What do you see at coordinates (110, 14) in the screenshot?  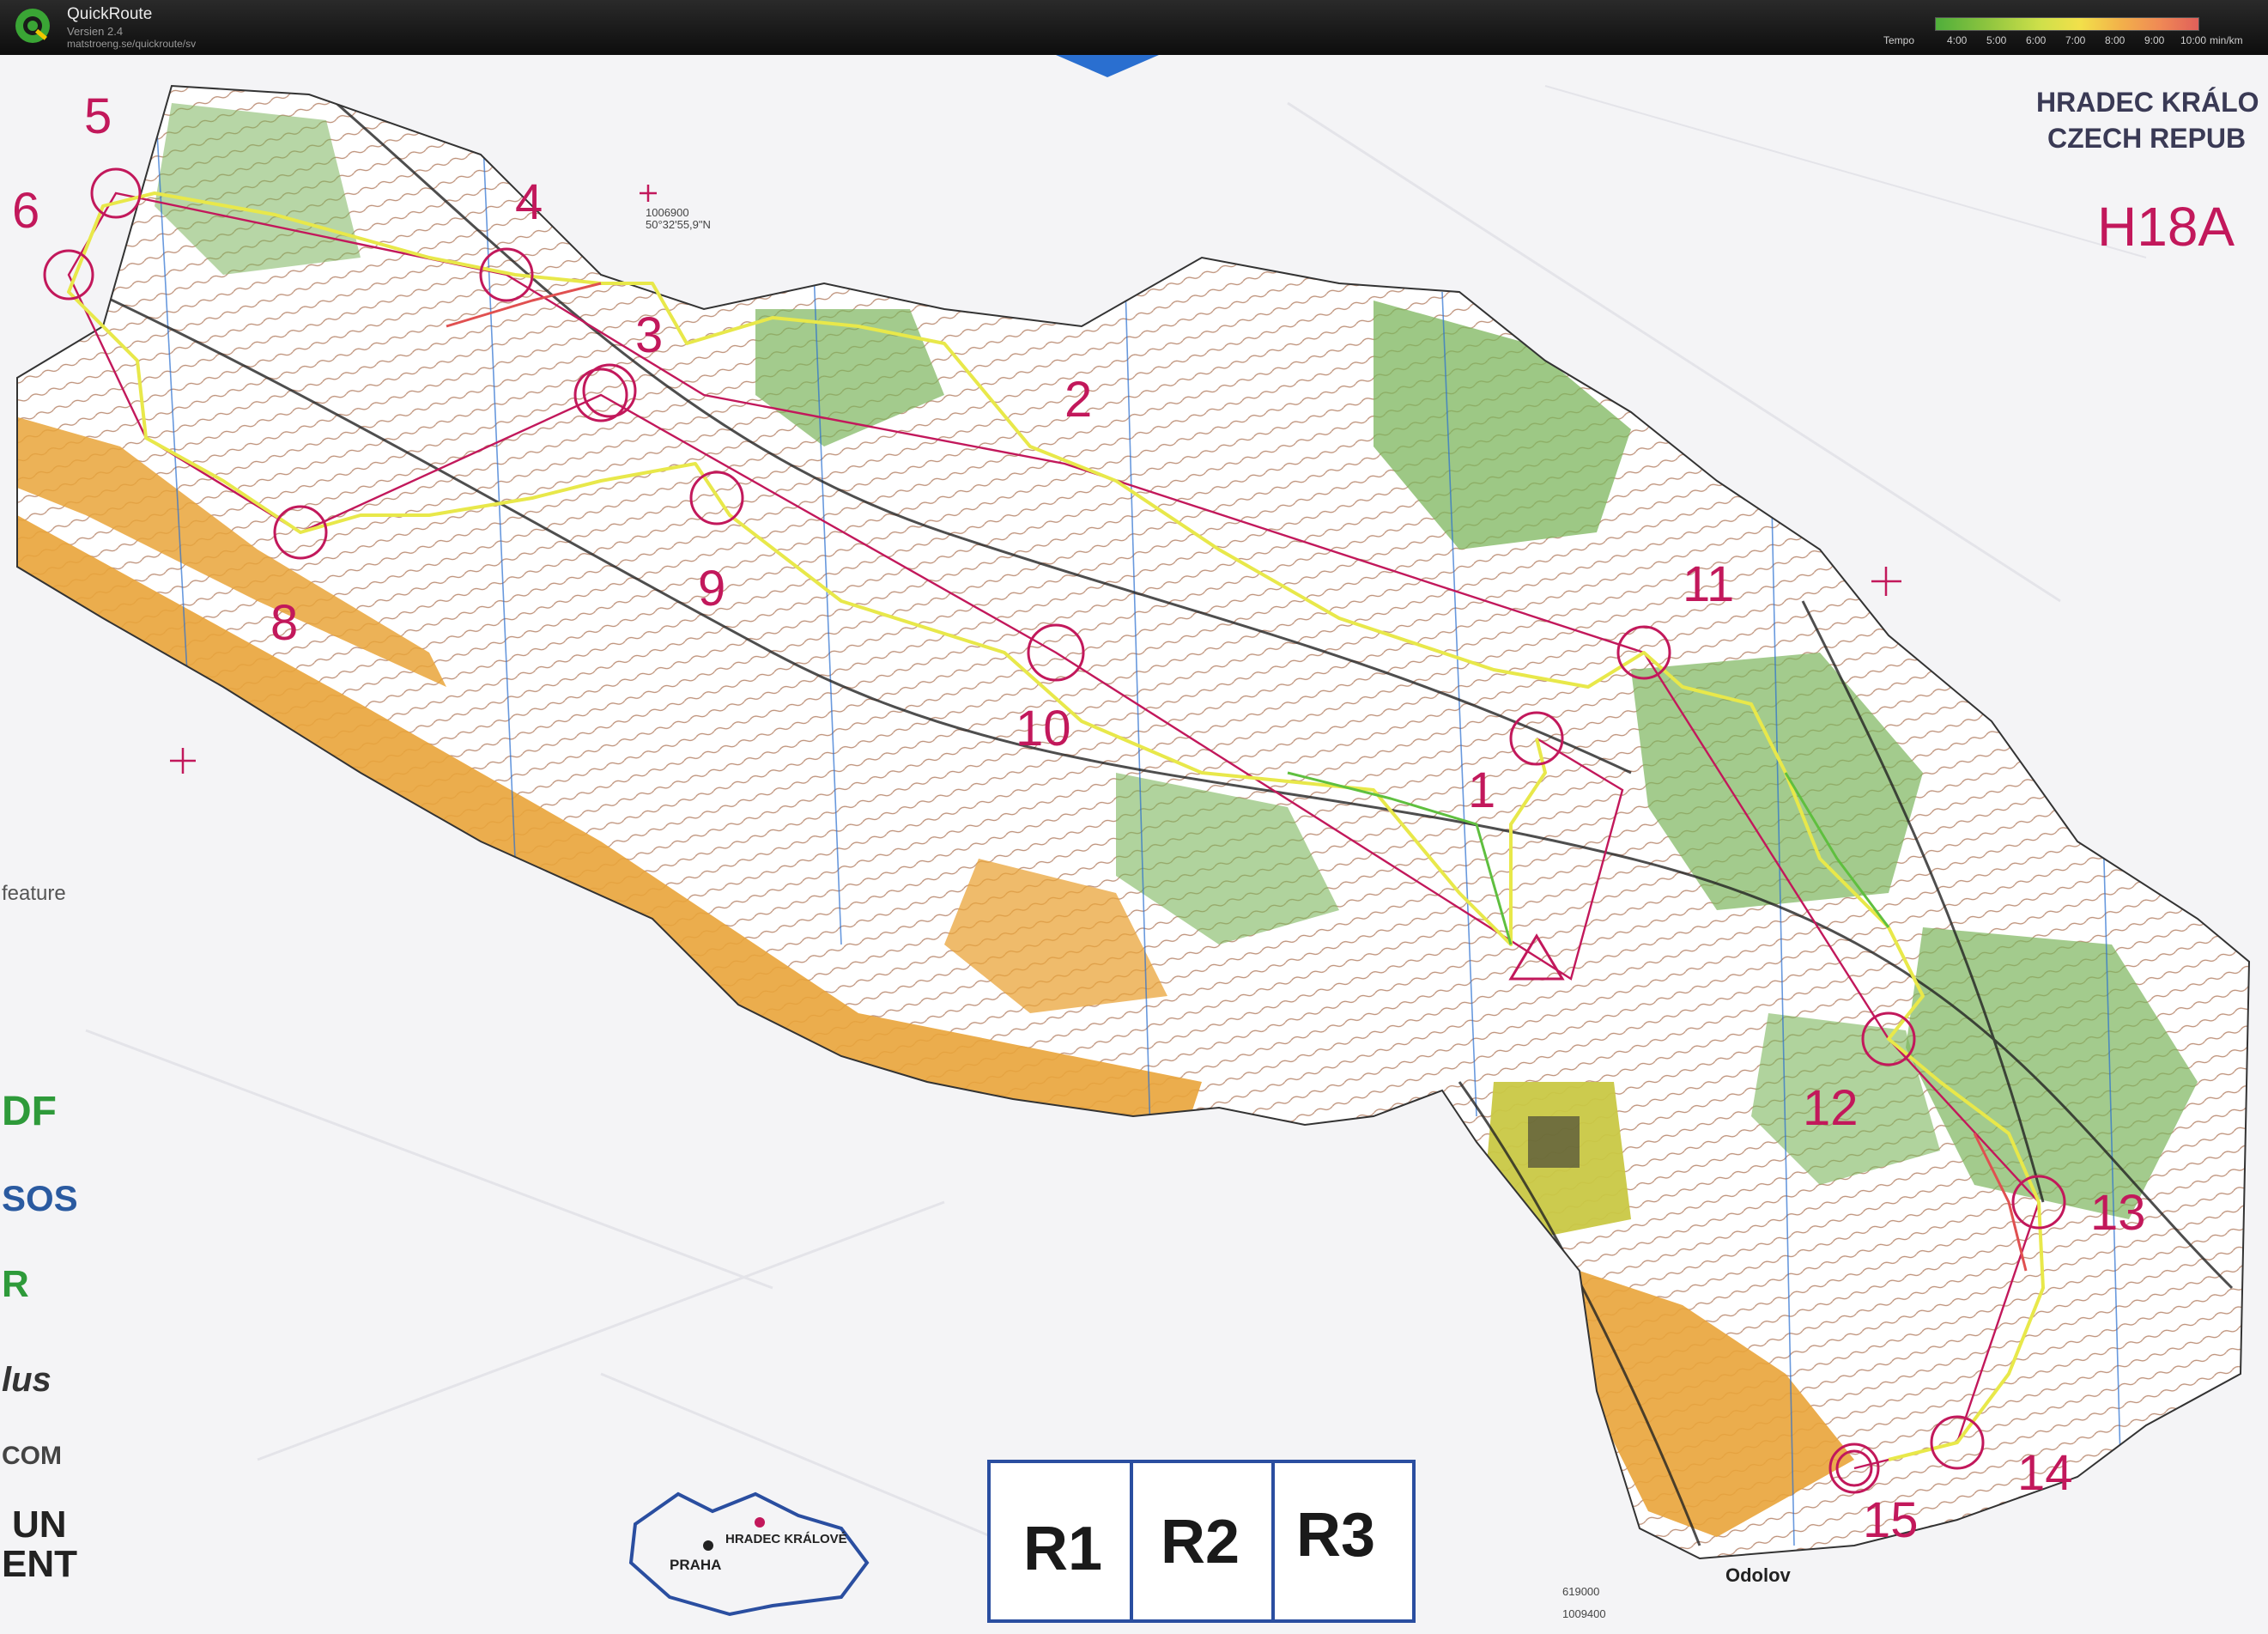 I see `app-title: QuickRoute` at bounding box center [110, 14].